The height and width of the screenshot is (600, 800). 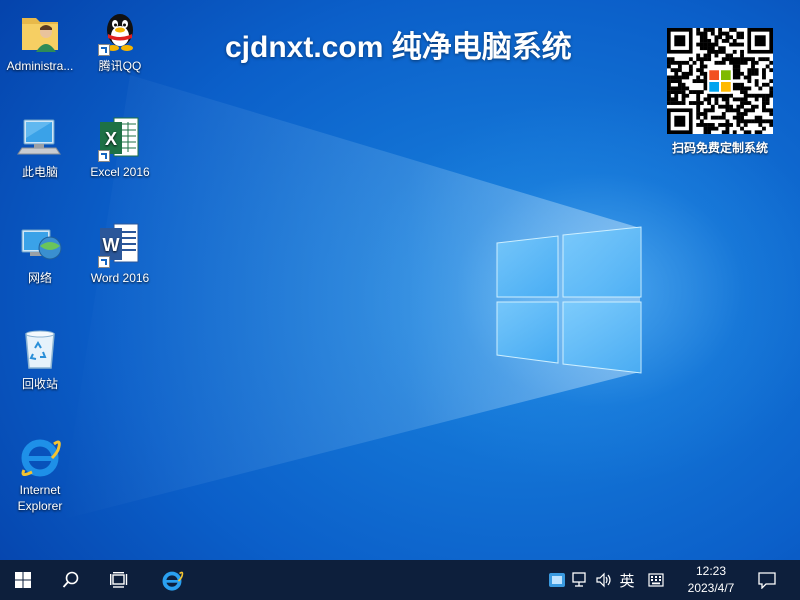 I want to click on desktop-icon-label: 网络, so click(x=39, y=278).